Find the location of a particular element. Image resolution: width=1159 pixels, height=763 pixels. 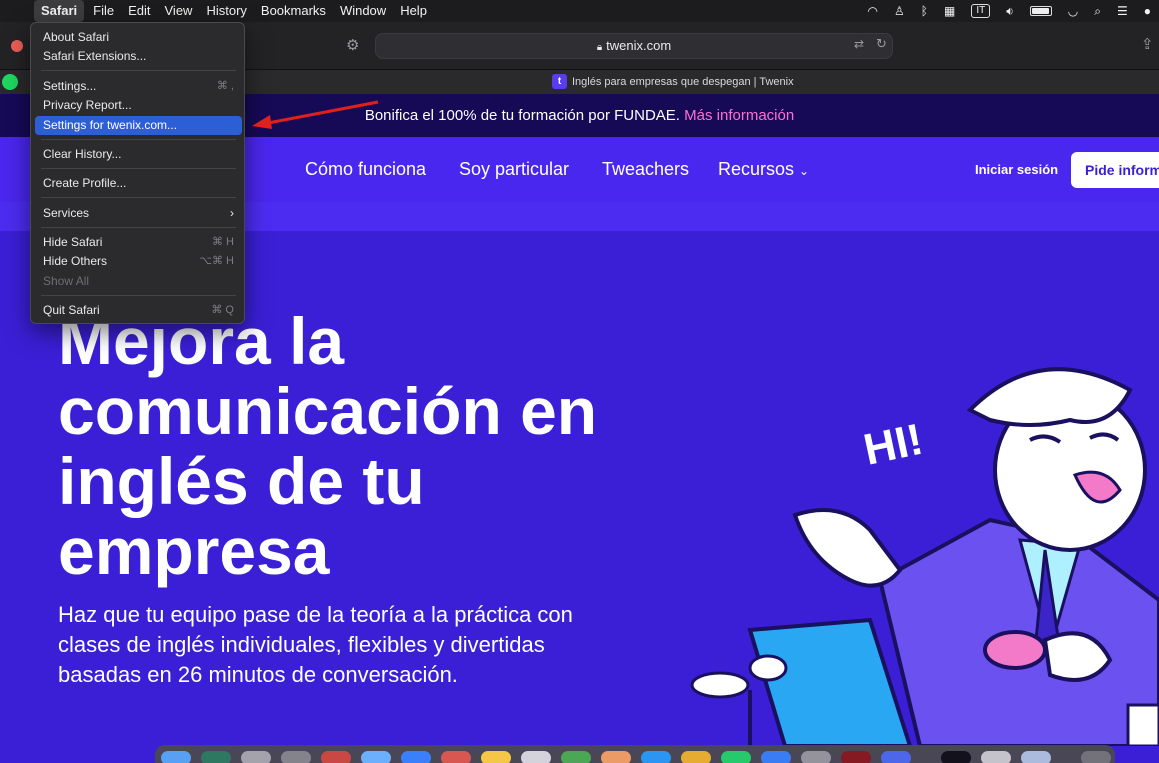

annotation-arrow-icon is located at coordinates (315, 114).